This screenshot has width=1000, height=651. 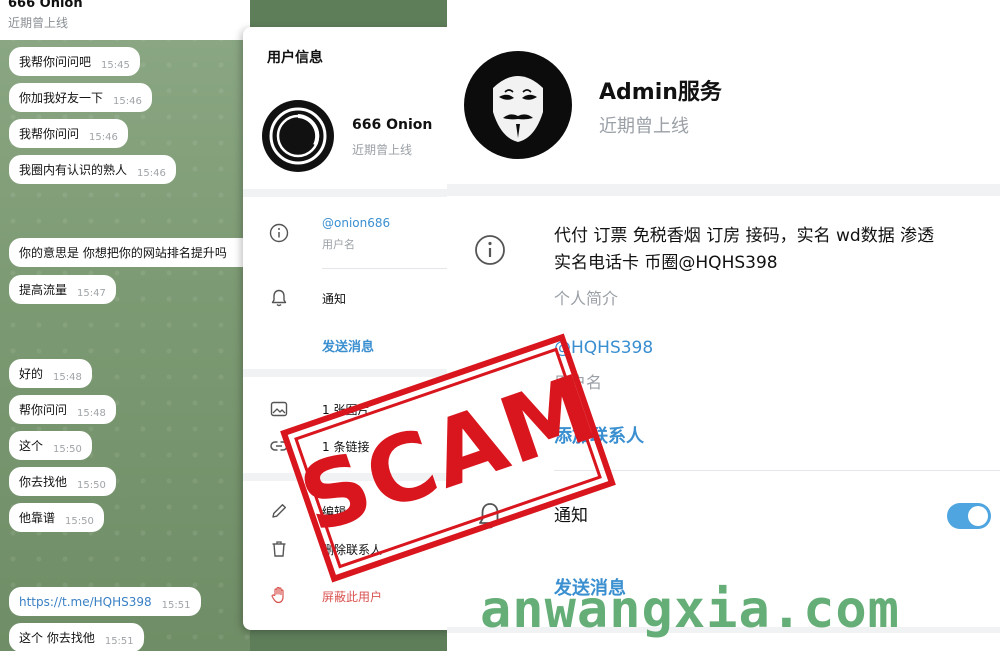 What do you see at coordinates (392, 125) in the screenshot?
I see `contact-name: 666 Onion` at bounding box center [392, 125].